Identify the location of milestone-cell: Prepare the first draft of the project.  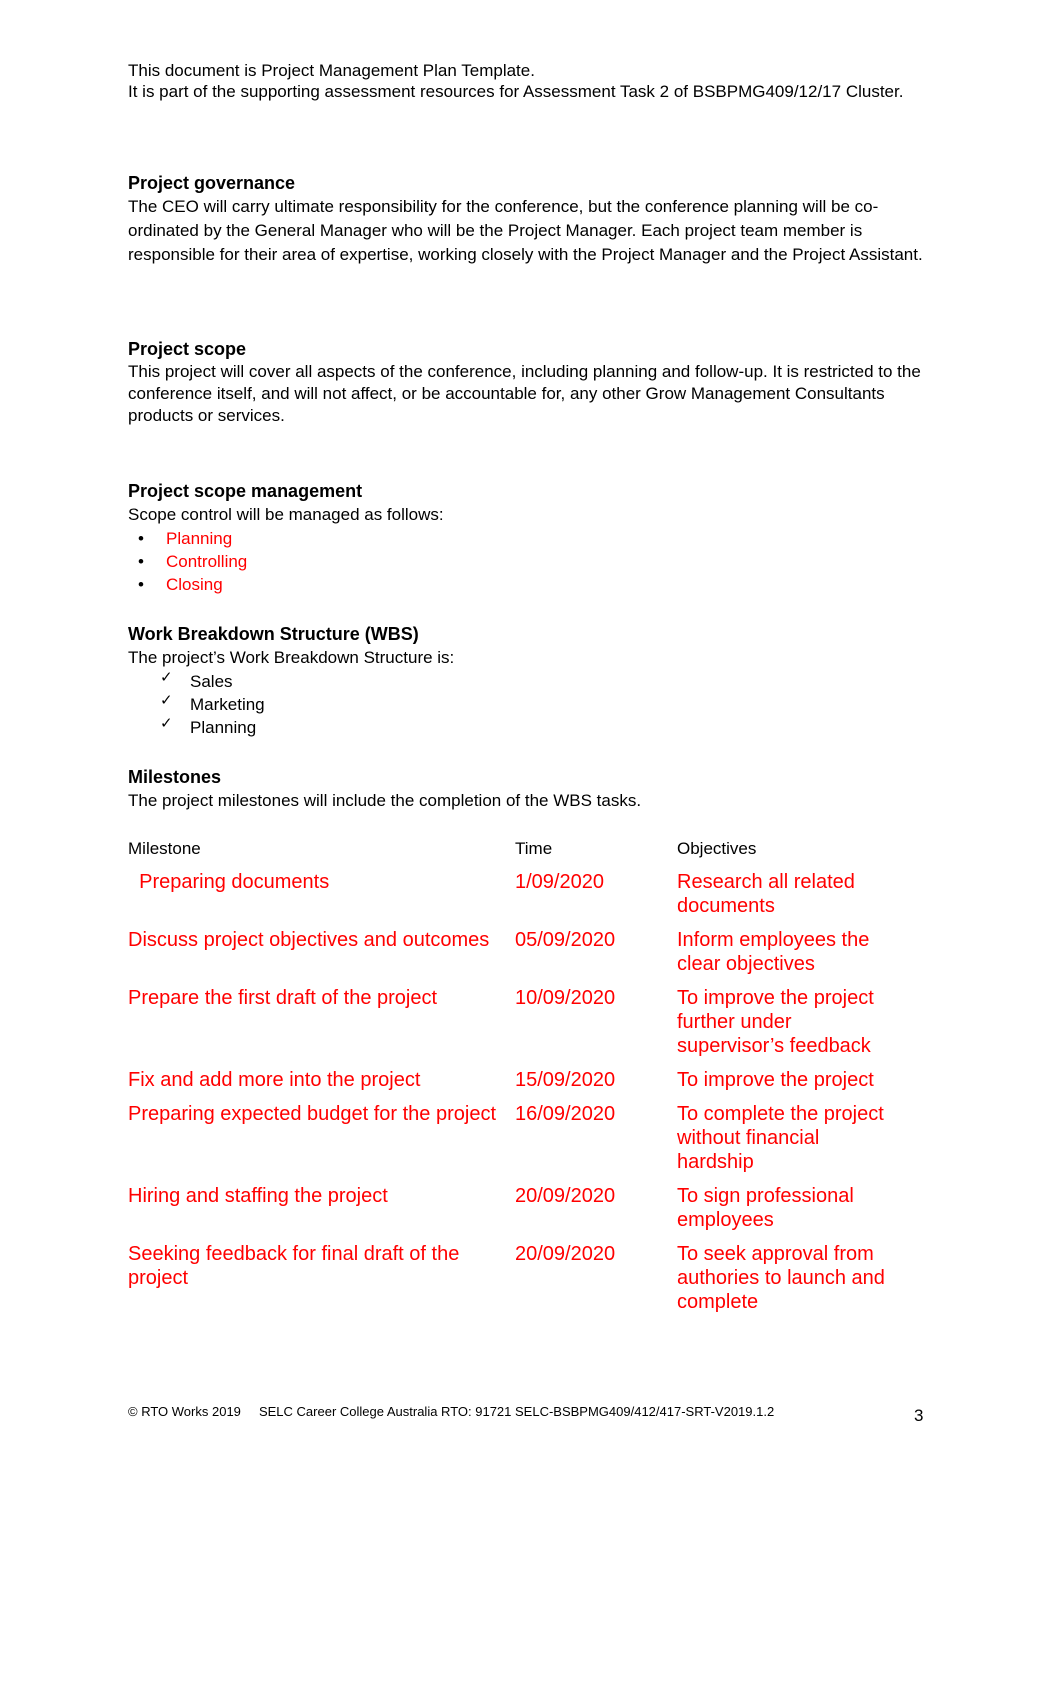
(283, 998).